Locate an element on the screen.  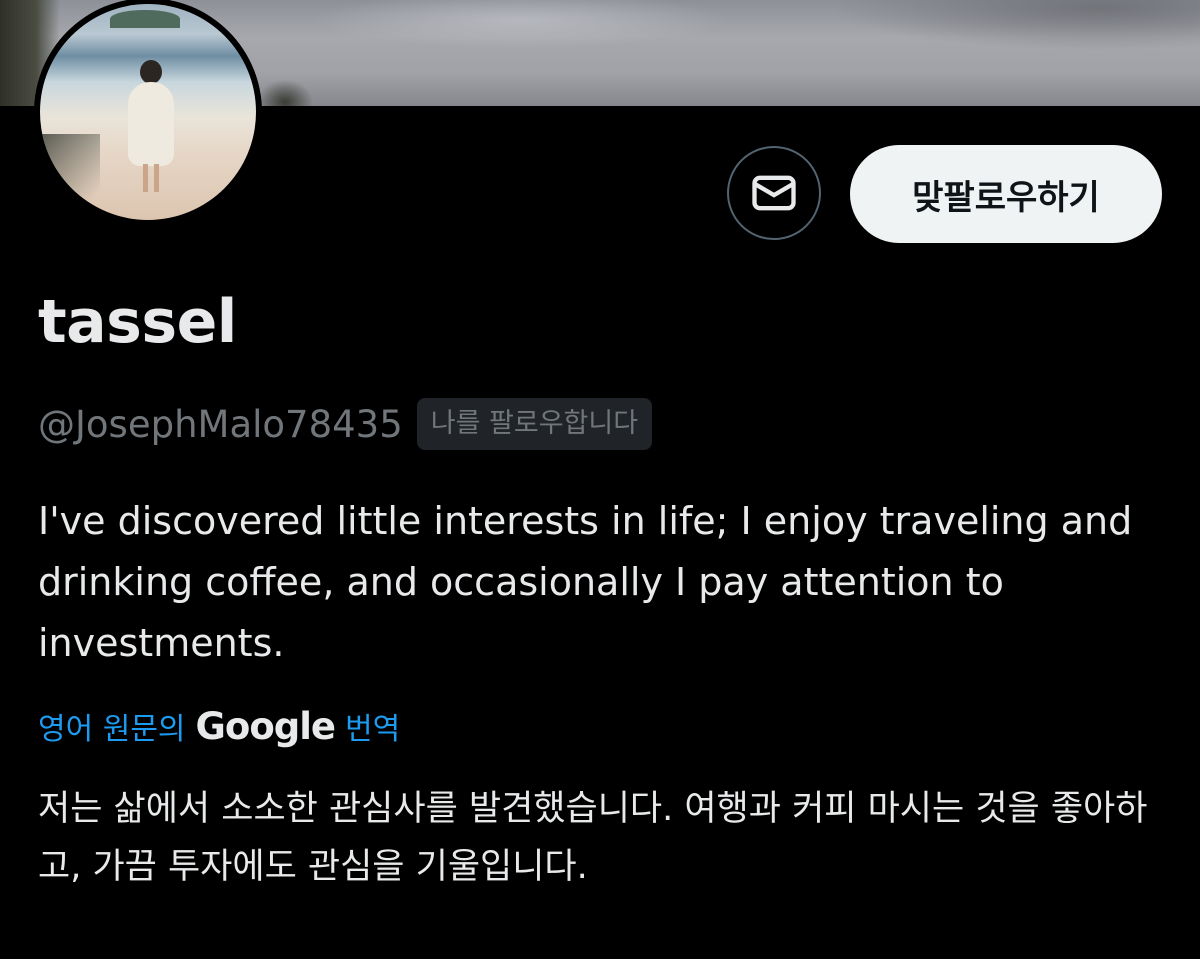
translation-label-suffix: 번역 is located at coordinates (372, 726).